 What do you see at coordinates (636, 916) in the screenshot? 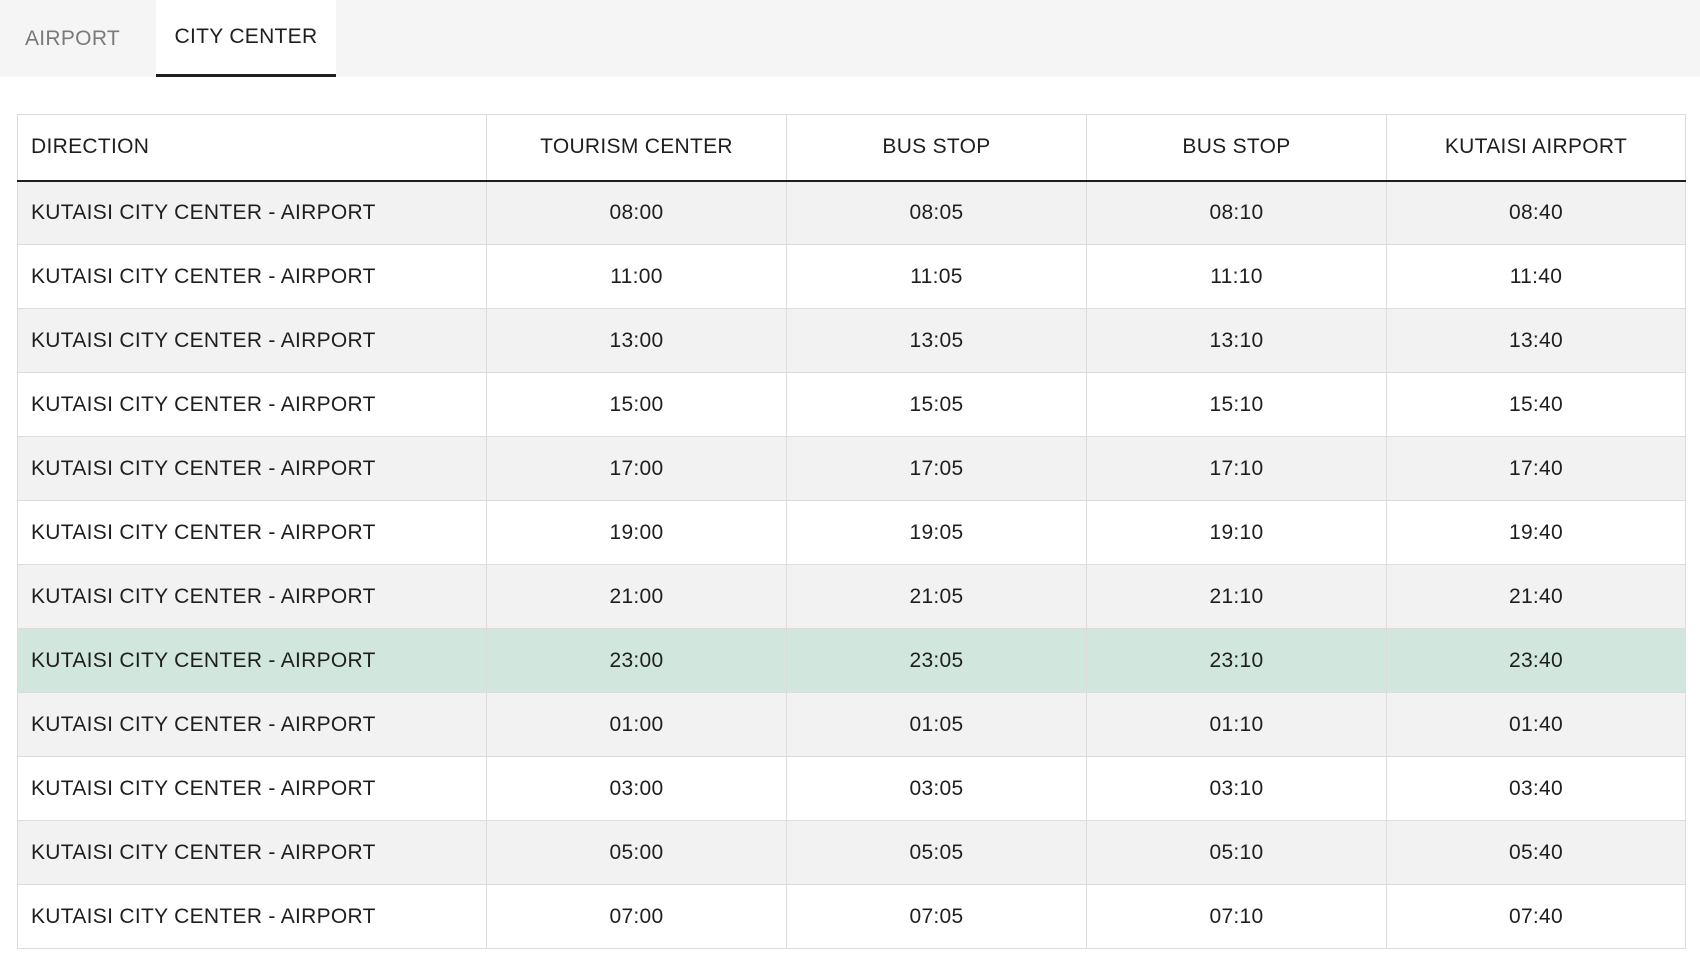
I see `time-cell: 07:00` at bounding box center [636, 916].